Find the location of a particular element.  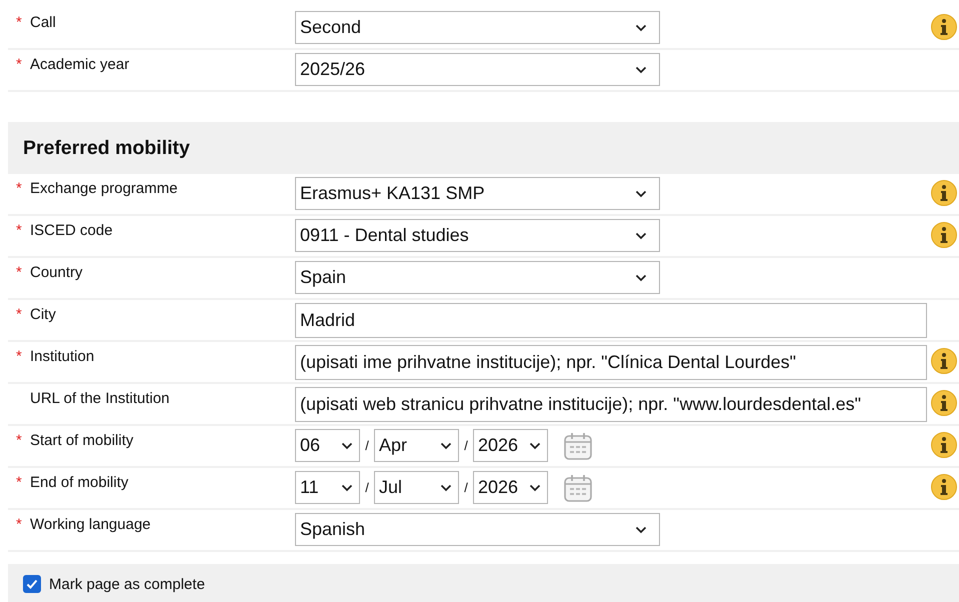

dropdown: Erasmus+ KA131 SMP is located at coordinates (477, 193).